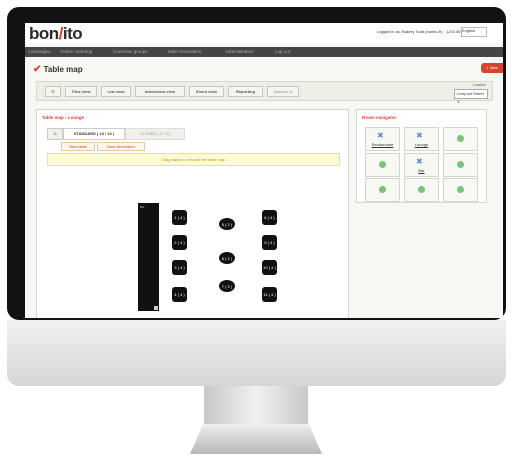 Image resolution: width=512 pixels, height=462 pixels. What do you see at coordinates (156, 308) in the screenshot?
I see `resize-handle` at bounding box center [156, 308].